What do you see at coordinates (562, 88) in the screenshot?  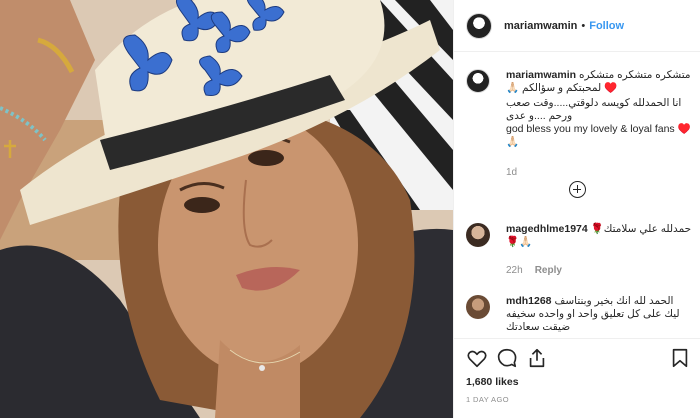 I see `caption-line2: ♥️ لمحبتكم و سؤالكم 🙏🏻` at bounding box center [562, 88].